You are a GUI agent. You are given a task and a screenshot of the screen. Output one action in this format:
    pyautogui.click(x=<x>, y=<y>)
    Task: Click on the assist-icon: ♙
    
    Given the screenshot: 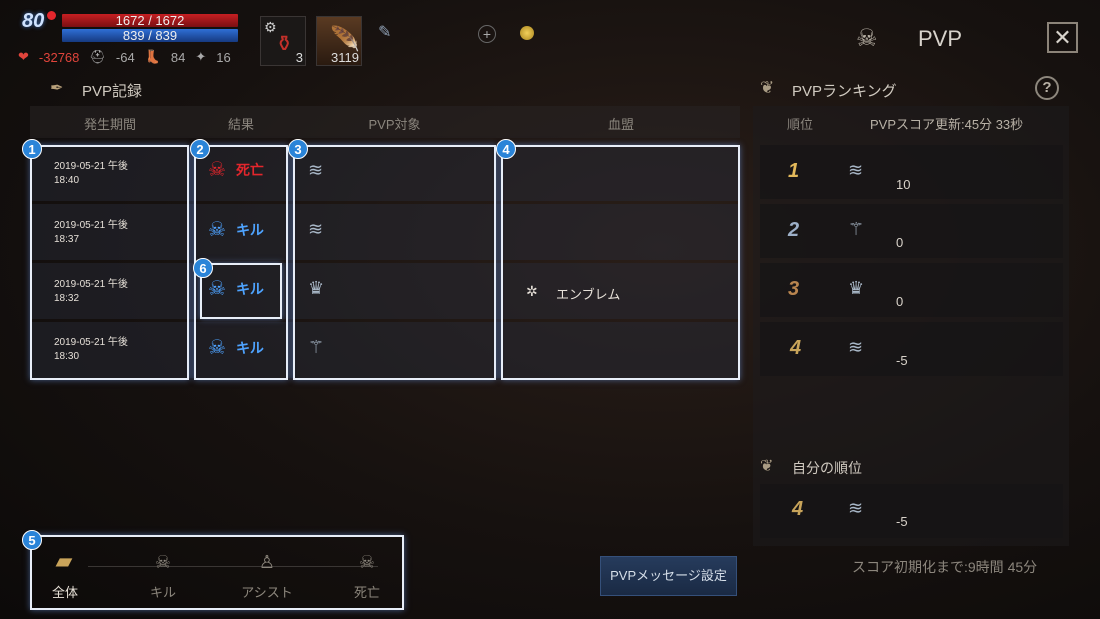 What is the action you would take?
    pyautogui.click(x=267, y=562)
    